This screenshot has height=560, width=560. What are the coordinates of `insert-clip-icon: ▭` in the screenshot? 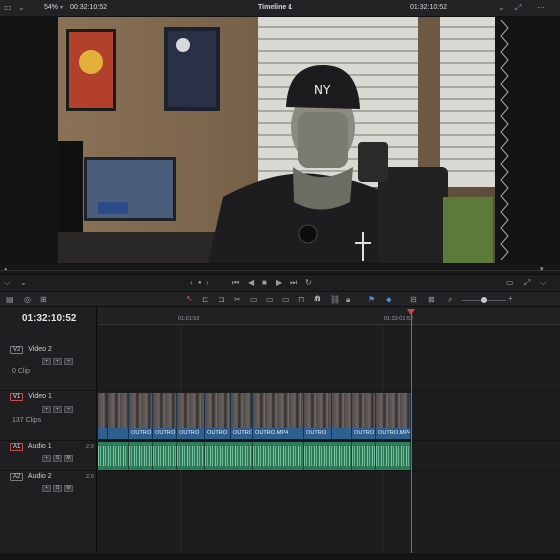 It's located at (254, 300).